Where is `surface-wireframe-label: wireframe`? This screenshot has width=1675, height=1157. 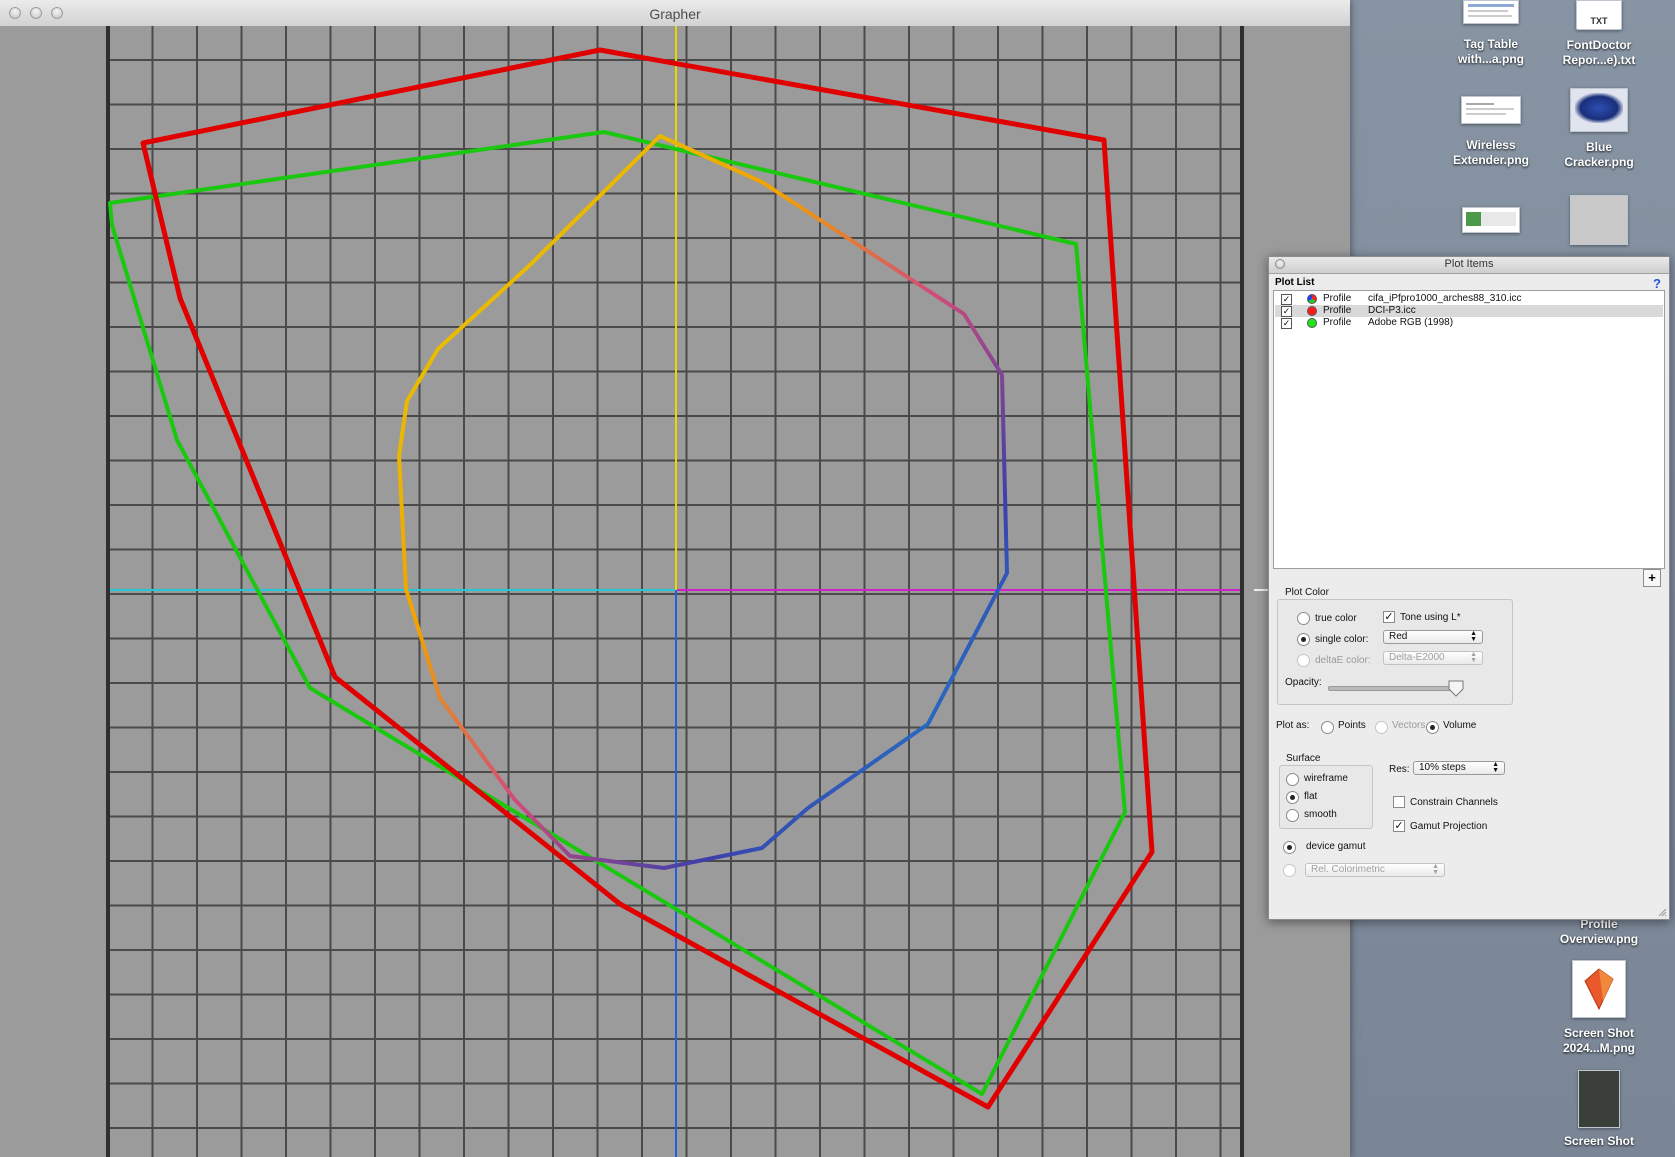
surface-wireframe-label: wireframe is located at coordinates (1326, 778).